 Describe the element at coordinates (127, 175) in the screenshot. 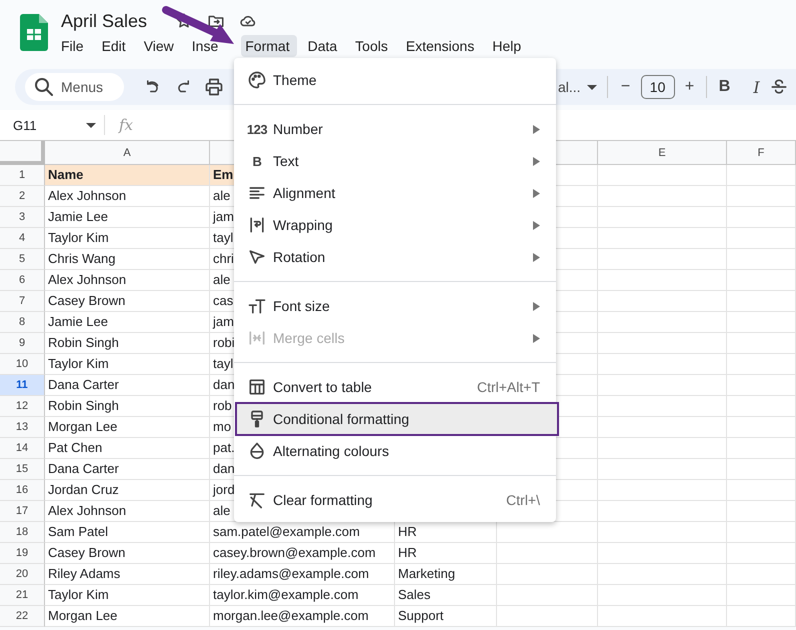

I see `table-cell: Name` at that location.